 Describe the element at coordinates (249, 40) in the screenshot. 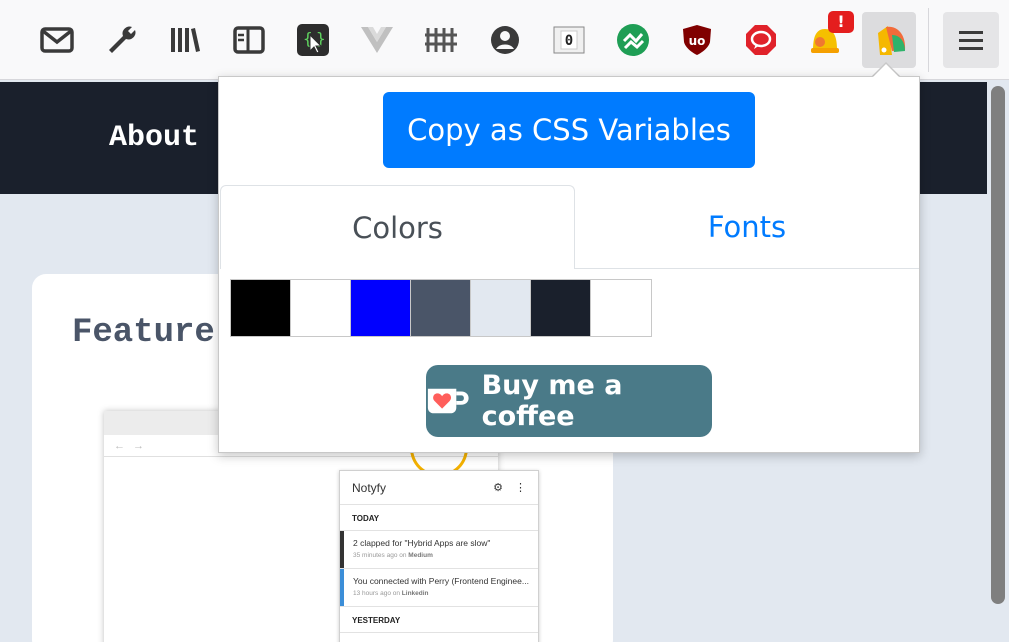

I see `sidebar-icon` at that location.